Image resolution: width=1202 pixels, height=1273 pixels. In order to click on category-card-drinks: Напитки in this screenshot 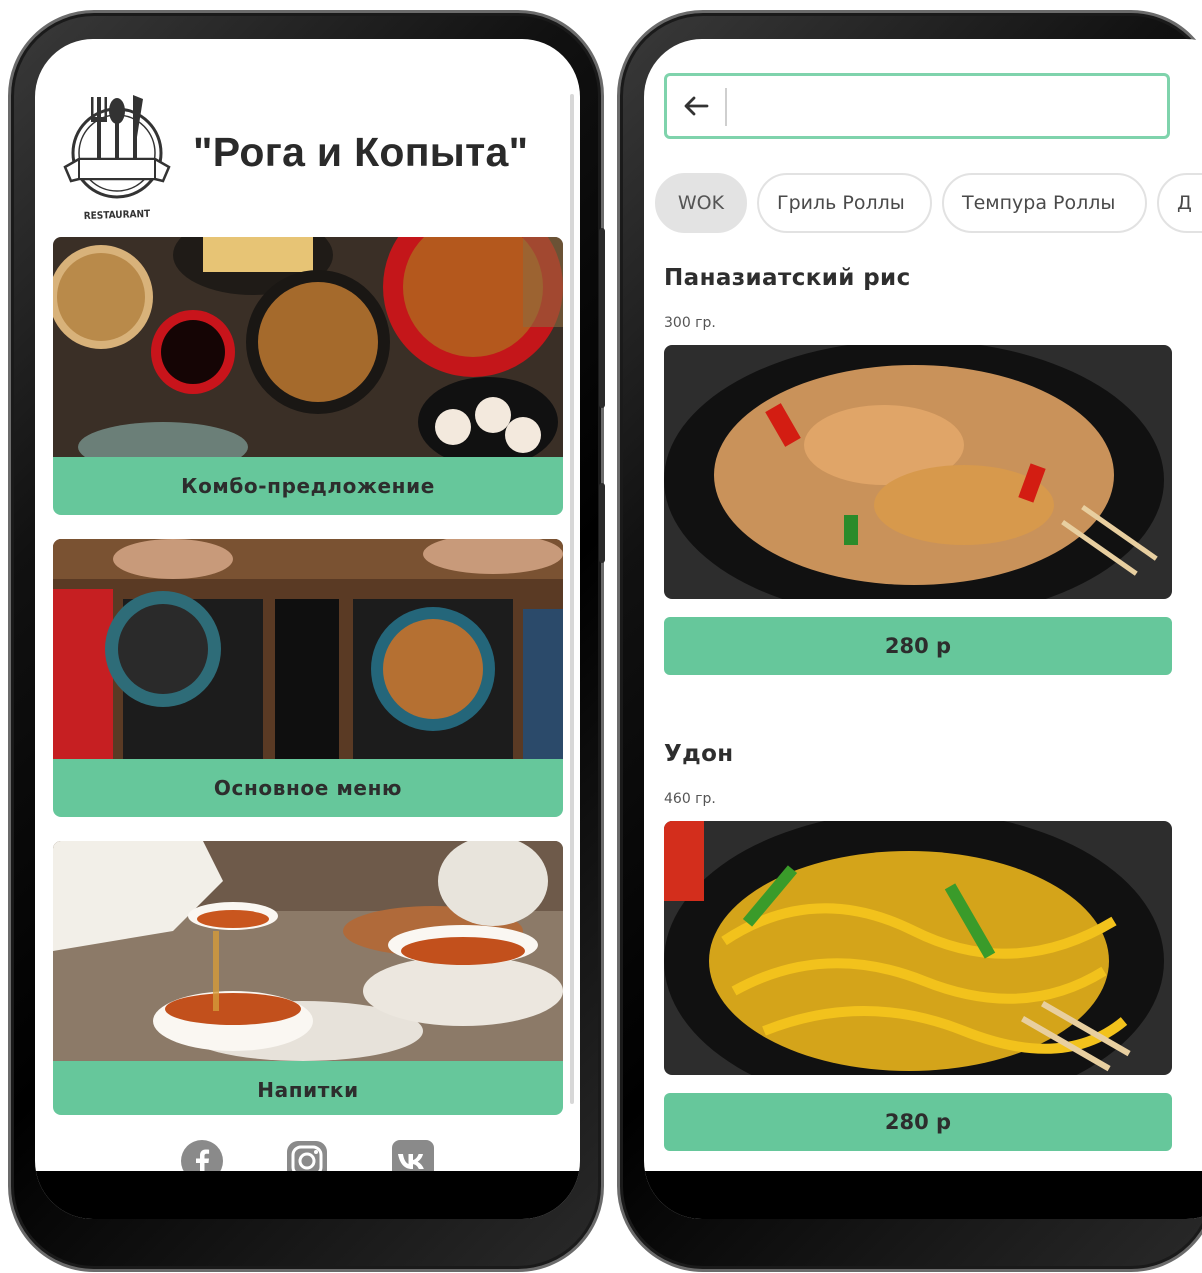, I will do `click(308, 978)`.